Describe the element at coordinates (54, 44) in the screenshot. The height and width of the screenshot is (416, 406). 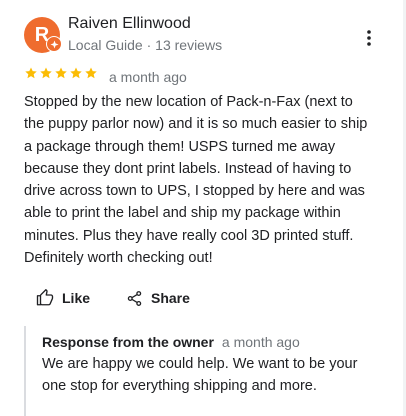
I see `local-guide-badge-icon` at that location.